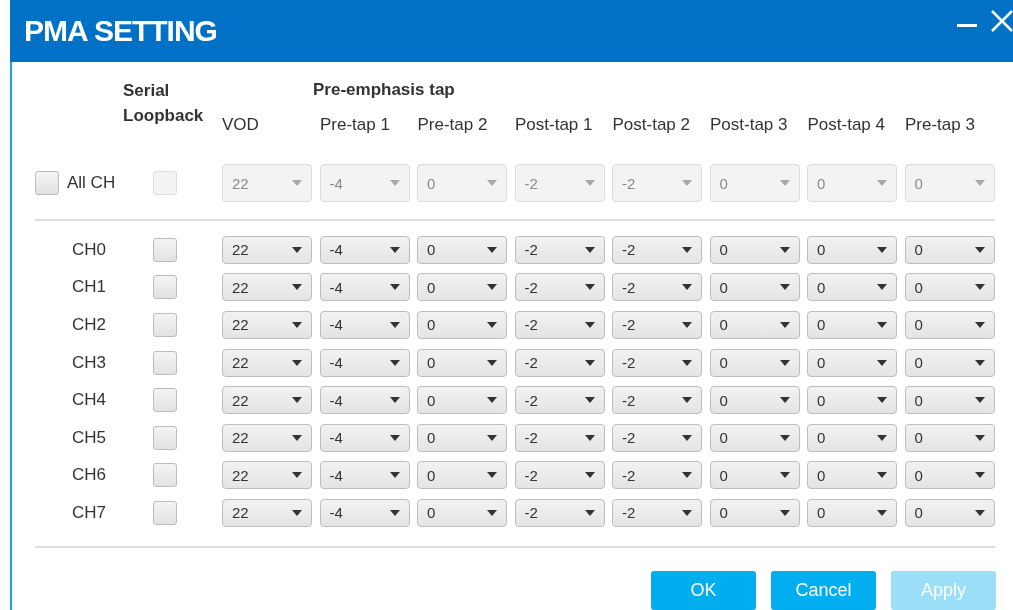  I want to click on close-icon, so click(1002, 21).